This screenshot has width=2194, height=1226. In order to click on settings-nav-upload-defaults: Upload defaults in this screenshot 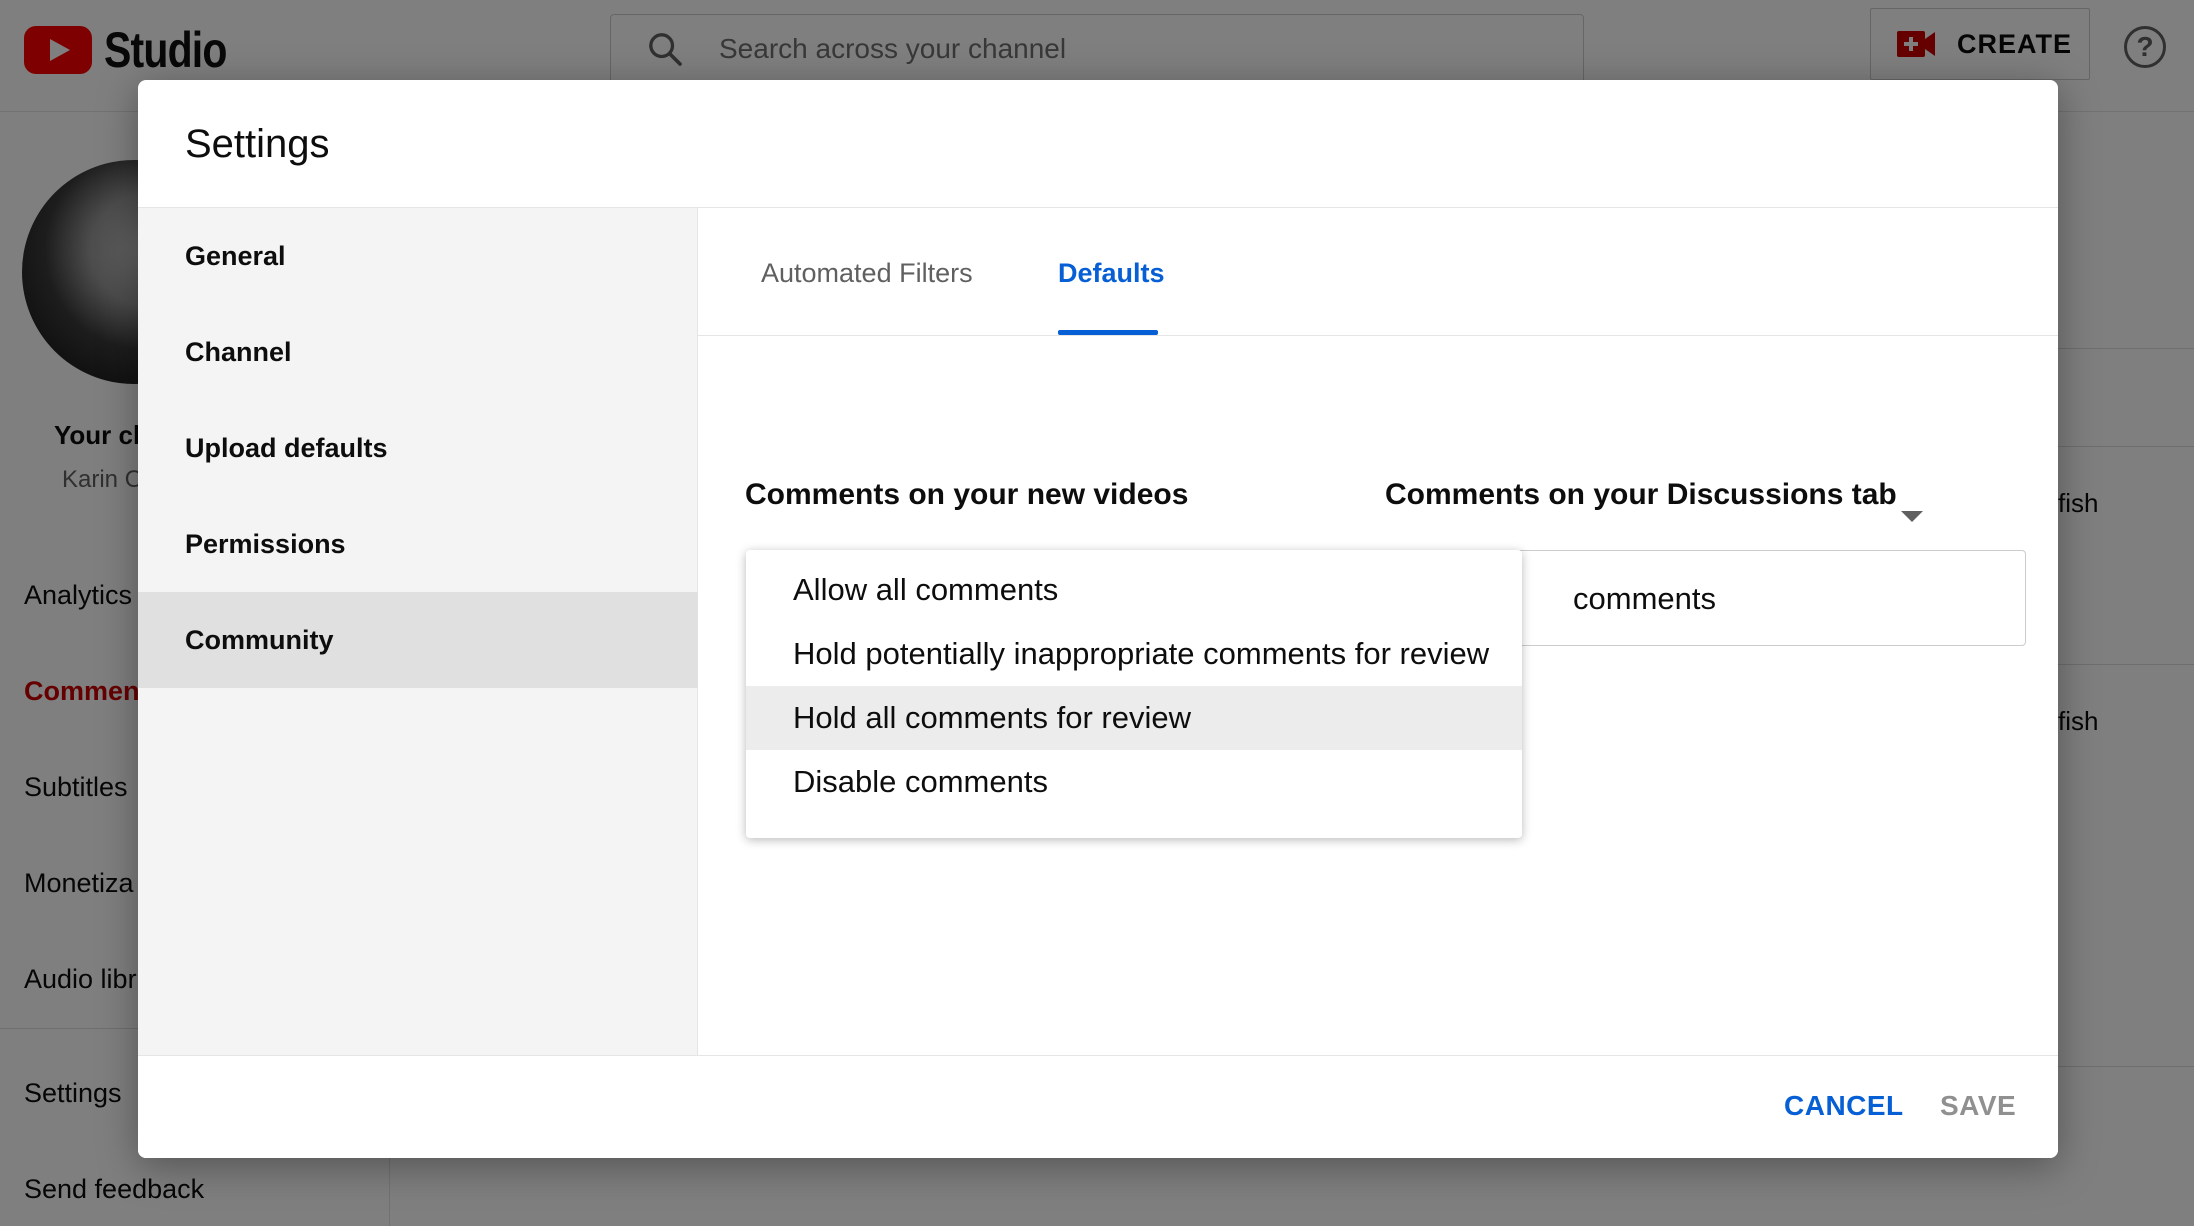, I will do `click(418, 448)`.